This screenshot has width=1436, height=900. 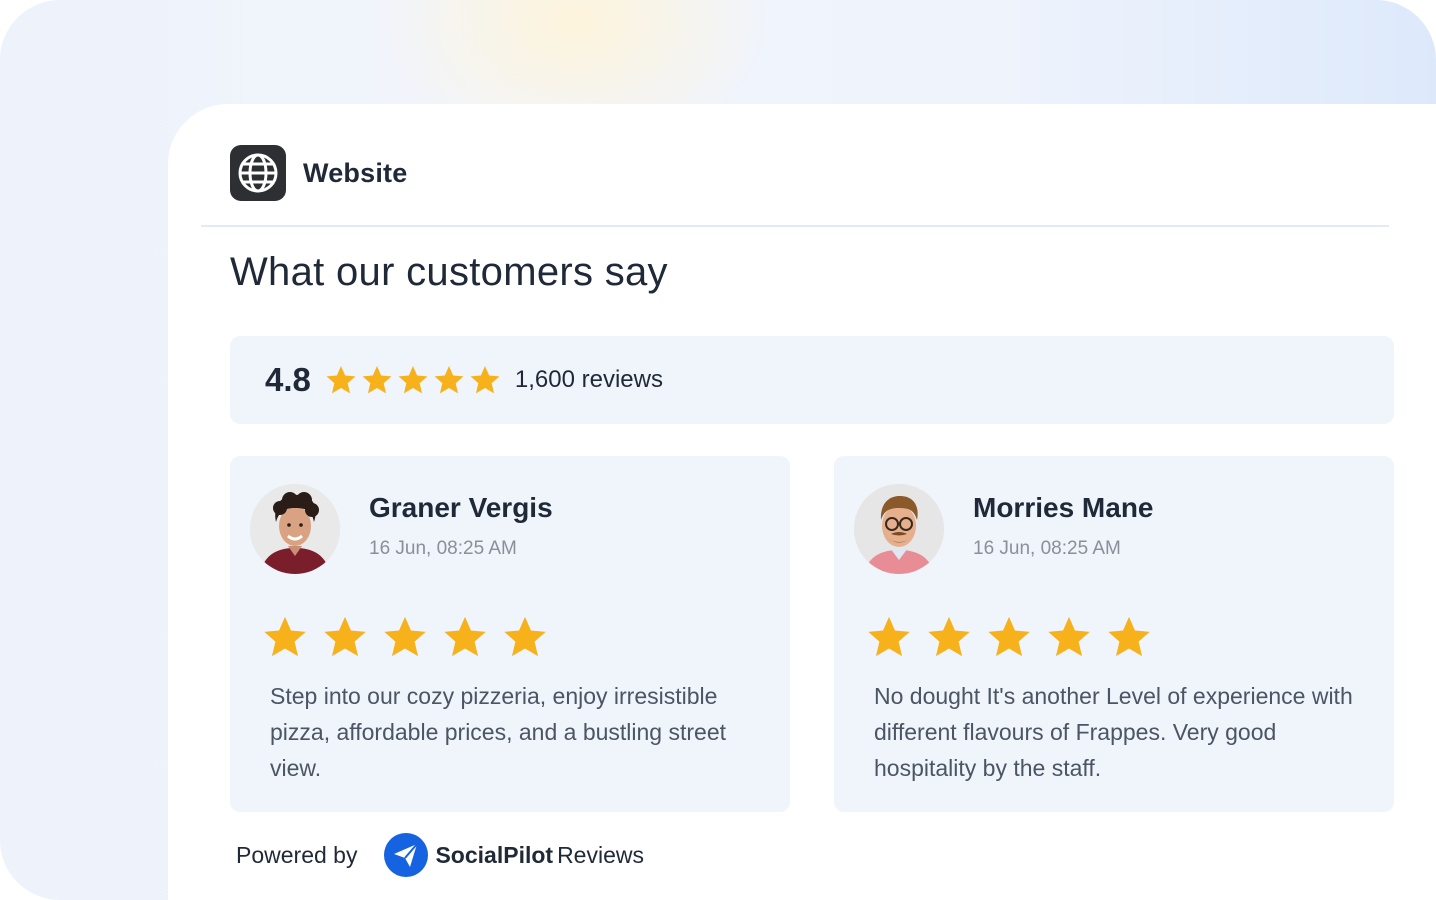 I want to click on review-count: 1,600 reviews, so click(x=588, y=379).